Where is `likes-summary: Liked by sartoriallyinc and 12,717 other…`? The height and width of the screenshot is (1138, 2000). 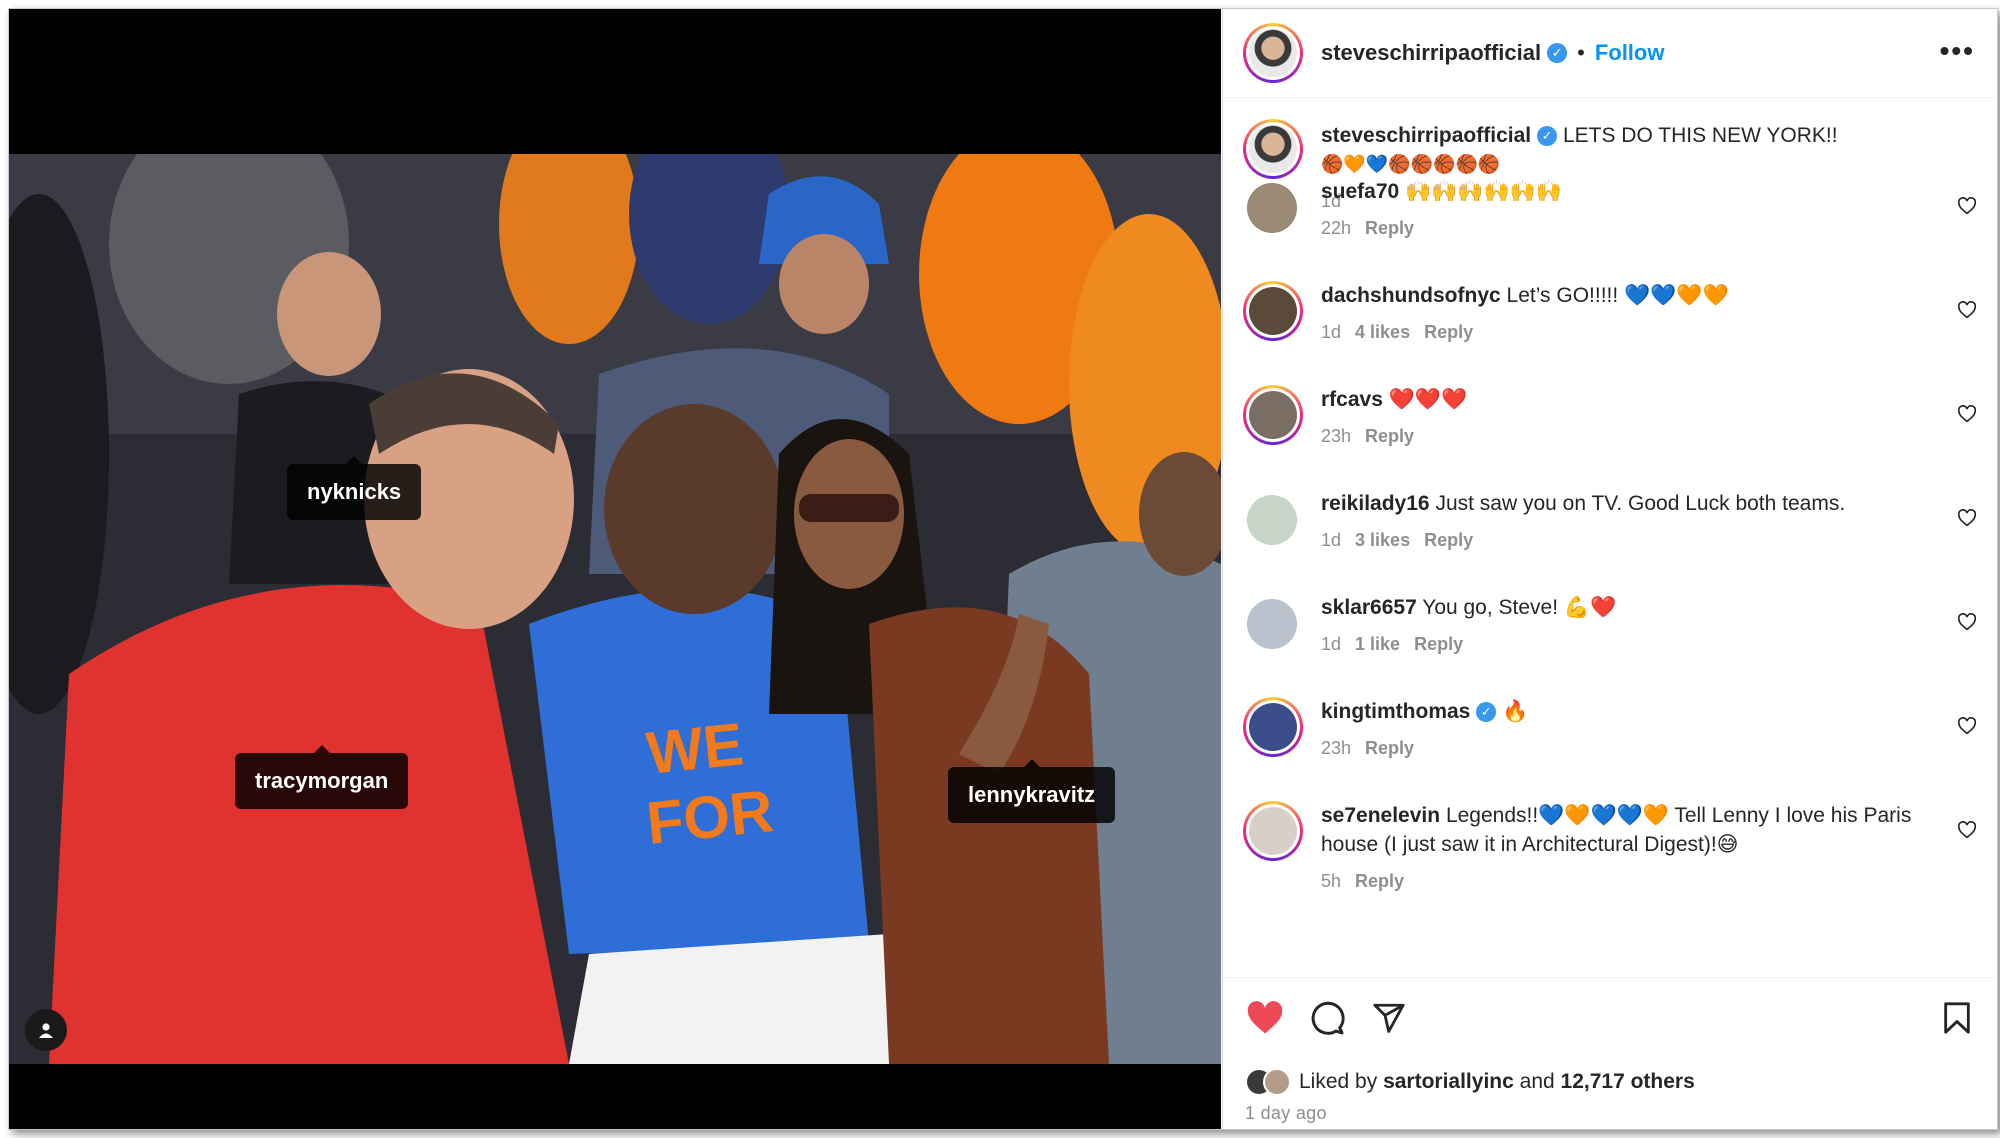
likes-summary: Liked by sartoriallyinc and 12,717 other… is located at coordinates (1470, 1082).